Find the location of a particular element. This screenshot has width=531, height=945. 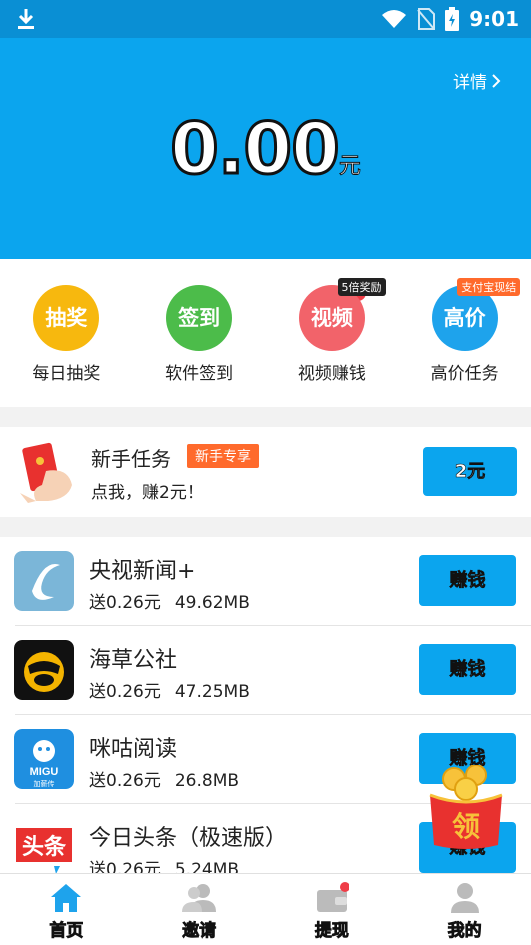

balance-value: 0.00 is located at coordinates (255, 149).